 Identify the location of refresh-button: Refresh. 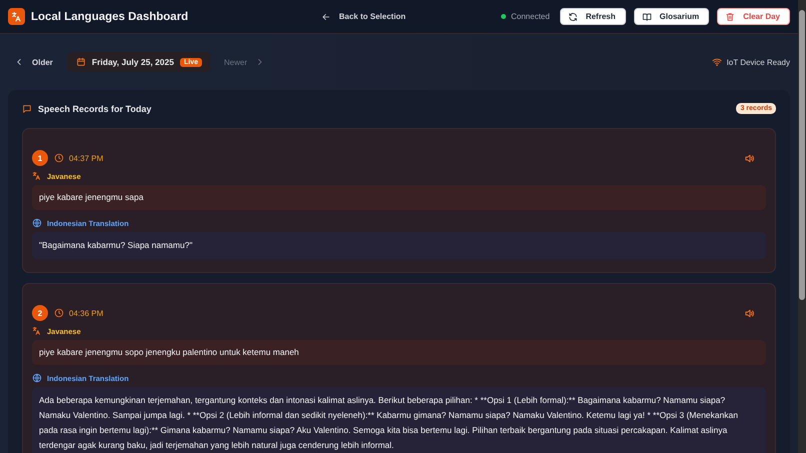
(593, 16).